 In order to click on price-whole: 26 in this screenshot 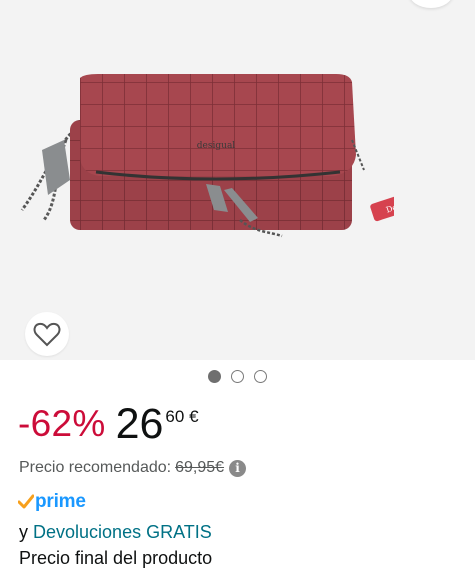, I will do `click(139, 424)`.